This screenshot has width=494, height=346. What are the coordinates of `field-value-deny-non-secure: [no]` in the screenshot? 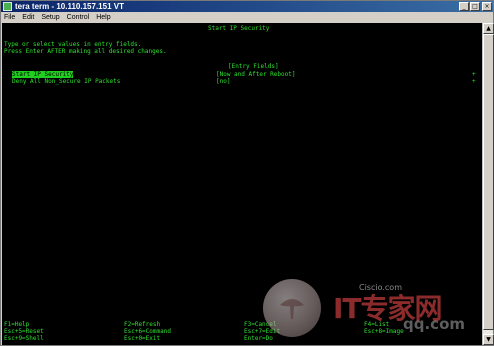 It's located at (223, 81).